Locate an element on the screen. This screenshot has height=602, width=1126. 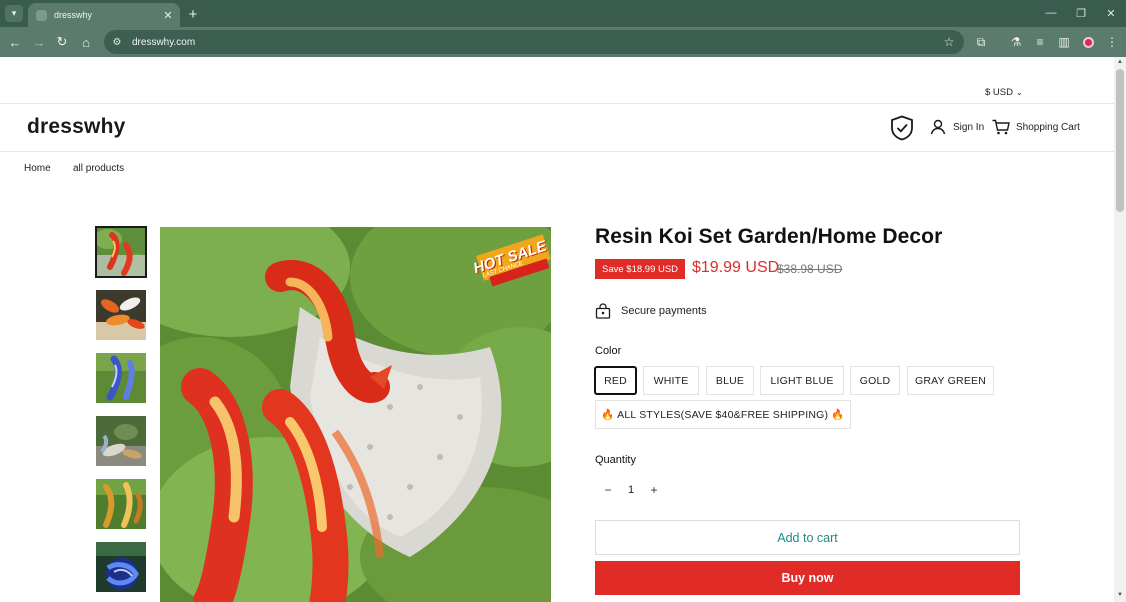
scroll-thumb is located at coordinates (1120, 140).